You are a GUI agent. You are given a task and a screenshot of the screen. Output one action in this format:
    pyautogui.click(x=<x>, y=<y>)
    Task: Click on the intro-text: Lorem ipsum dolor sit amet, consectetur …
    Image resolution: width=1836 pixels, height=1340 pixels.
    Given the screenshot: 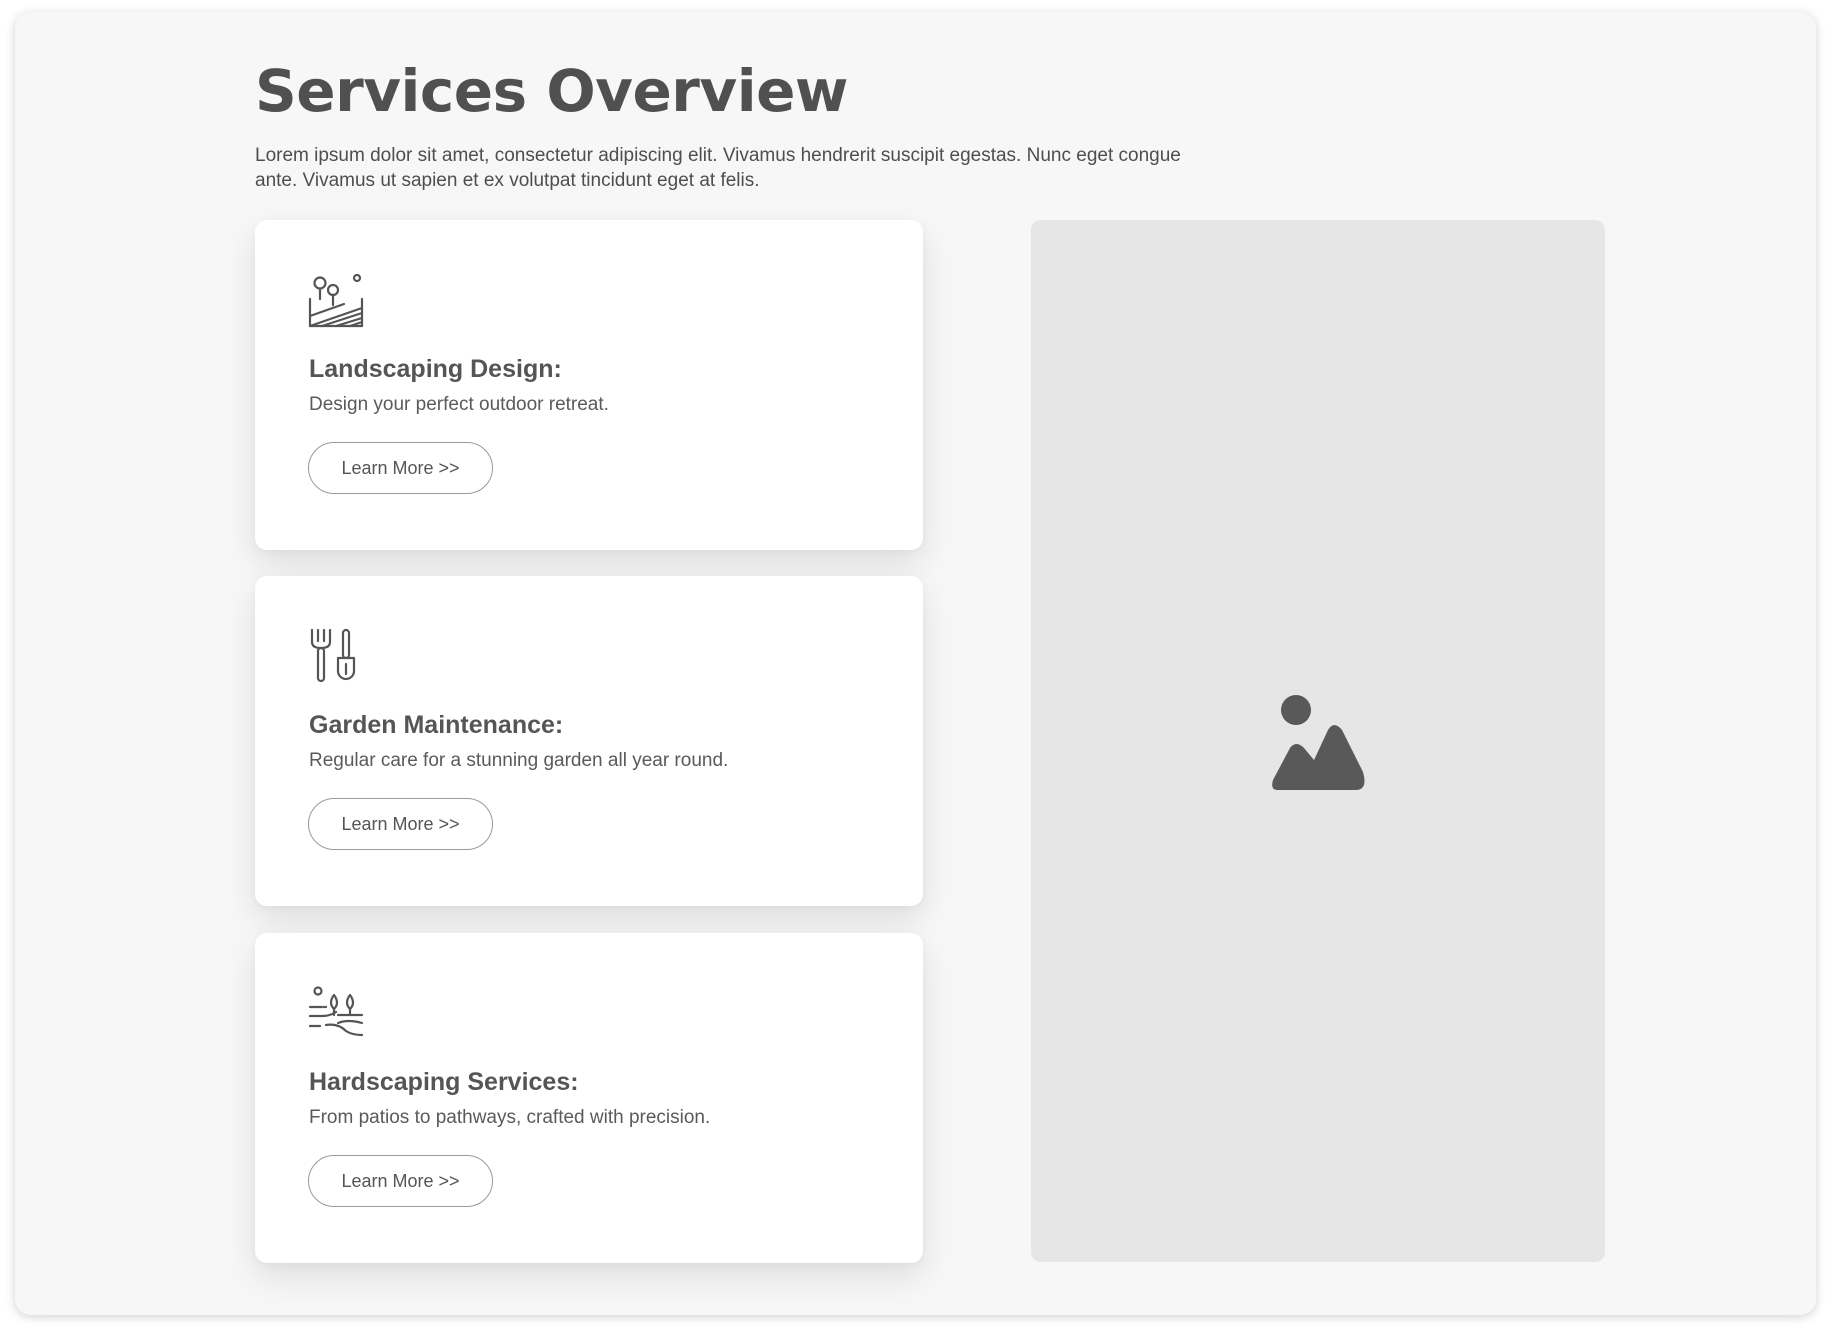 What is the action you would take?
    pyautogui.click(x=718, y=168)
    